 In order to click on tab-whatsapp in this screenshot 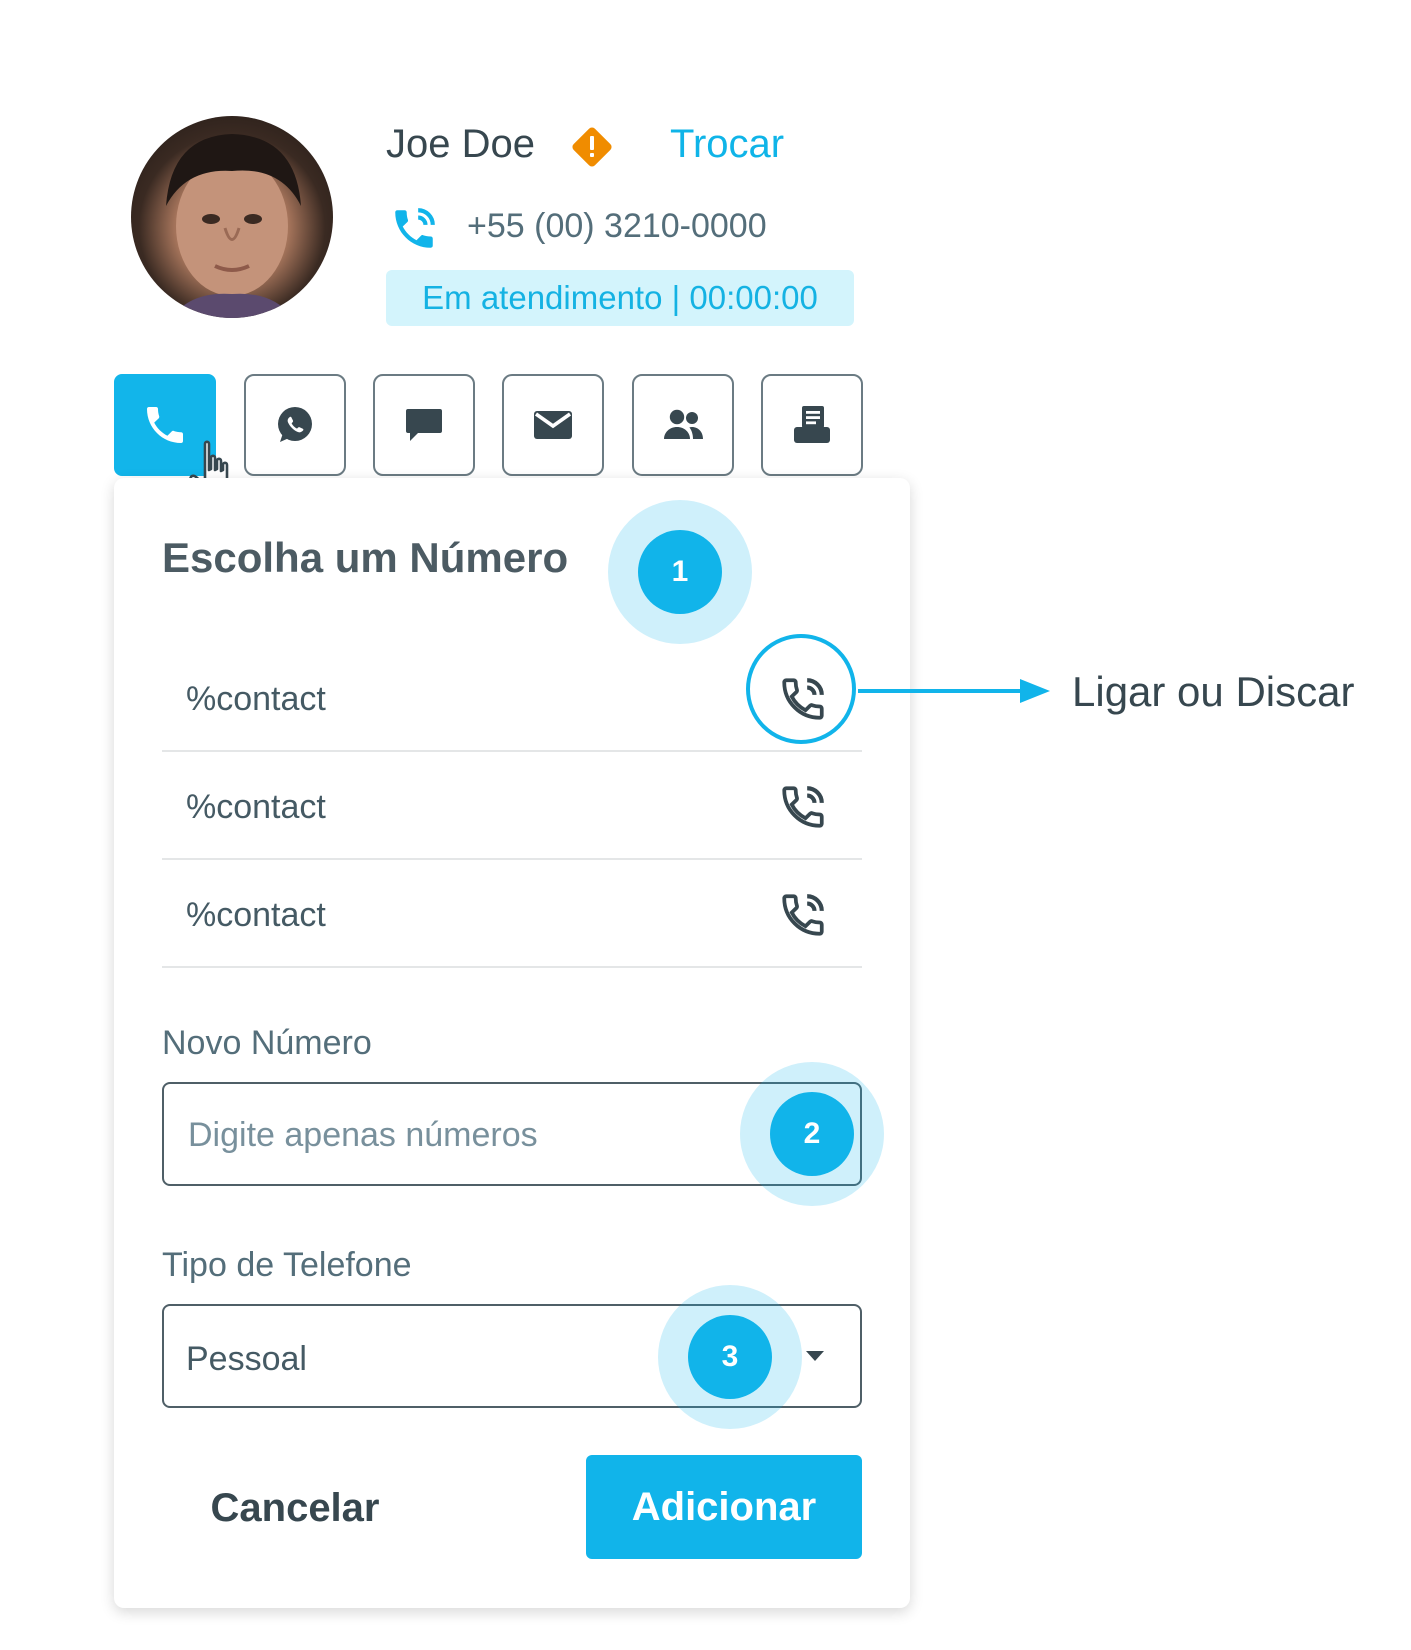, I will do `click(295, 425)`.